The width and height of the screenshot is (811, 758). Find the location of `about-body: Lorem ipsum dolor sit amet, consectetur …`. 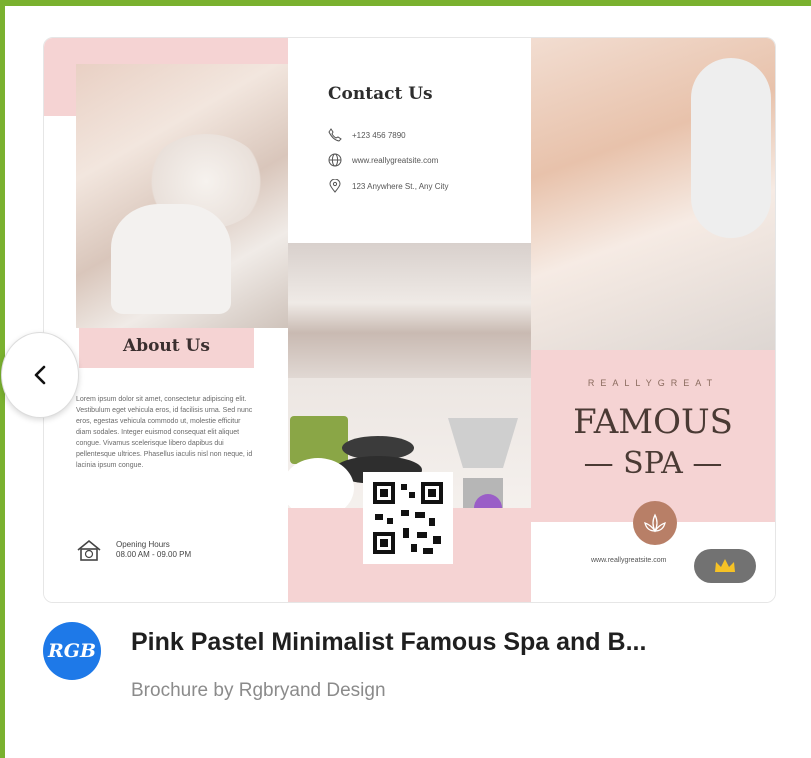

about-body: Lorem ipsum dolor sit amet, consectetur … is located at coordinates (164, 432).